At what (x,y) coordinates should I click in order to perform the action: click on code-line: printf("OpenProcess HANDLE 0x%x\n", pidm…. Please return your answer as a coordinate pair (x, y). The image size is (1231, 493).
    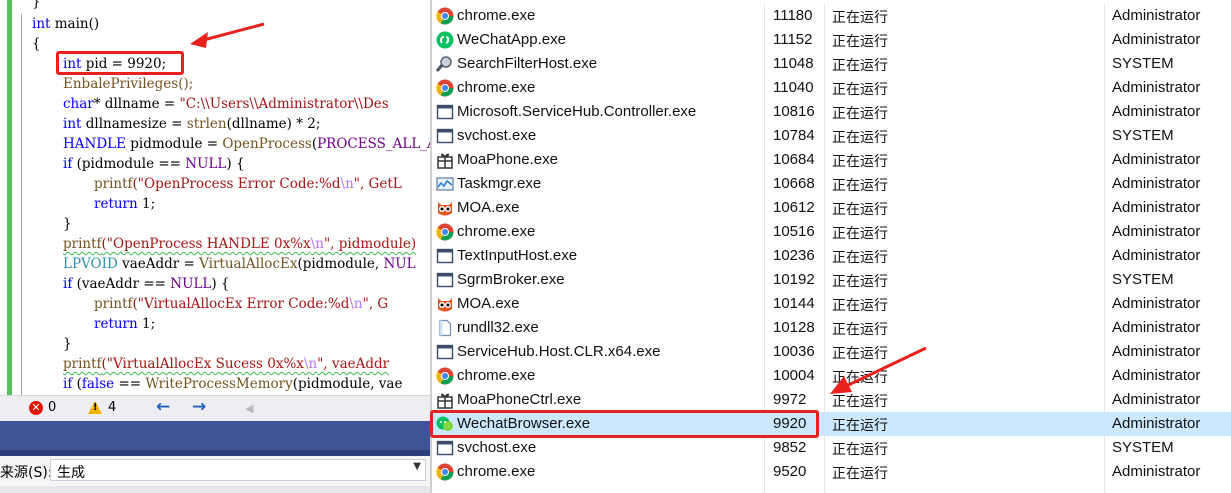
    Looking at the image, I should click on (239, 244).